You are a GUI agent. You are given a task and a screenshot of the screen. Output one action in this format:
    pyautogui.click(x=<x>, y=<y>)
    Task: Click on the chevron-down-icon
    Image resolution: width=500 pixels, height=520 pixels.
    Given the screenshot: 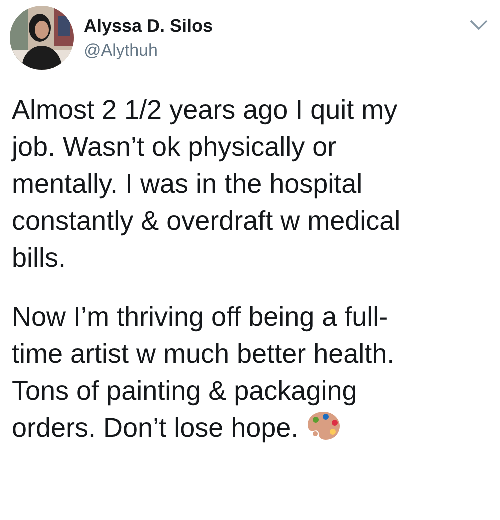 What is the action you would take?
    pyautogui.click(x=479, y=25)
    